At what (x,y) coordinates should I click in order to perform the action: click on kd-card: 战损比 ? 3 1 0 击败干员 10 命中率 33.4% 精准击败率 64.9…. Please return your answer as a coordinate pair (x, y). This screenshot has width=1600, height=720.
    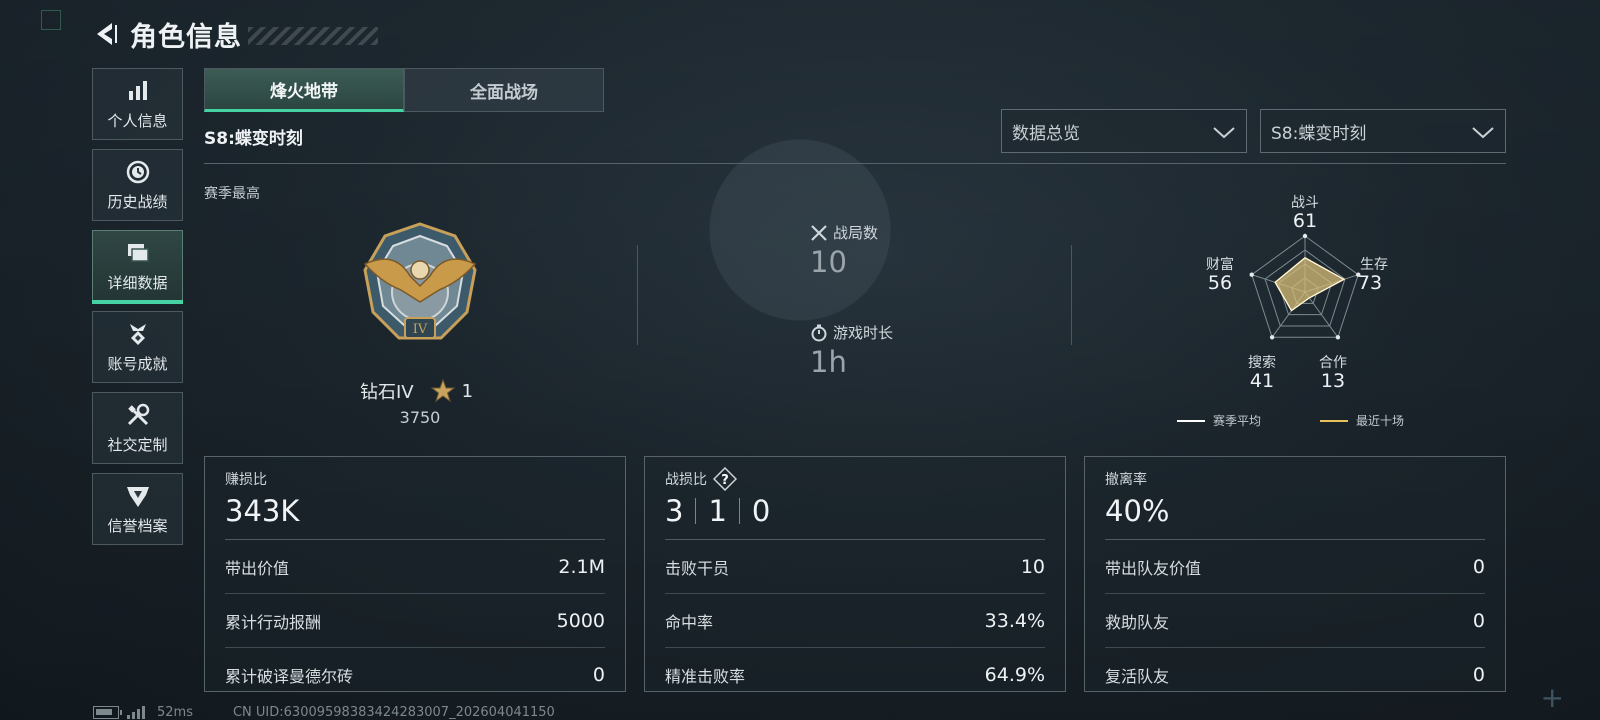
    Looking at the image, I should click on (855, 574).